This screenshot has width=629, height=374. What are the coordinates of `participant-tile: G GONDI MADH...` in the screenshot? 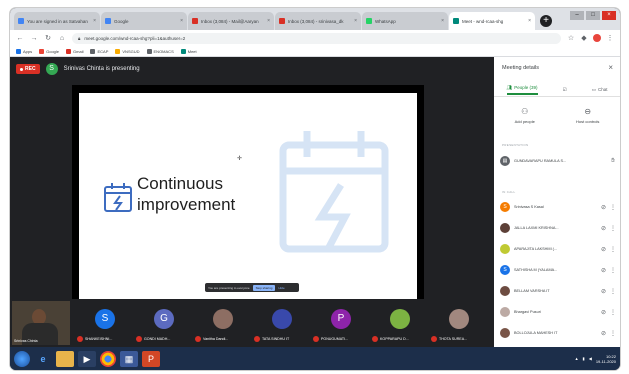 It's located at (164, 323).